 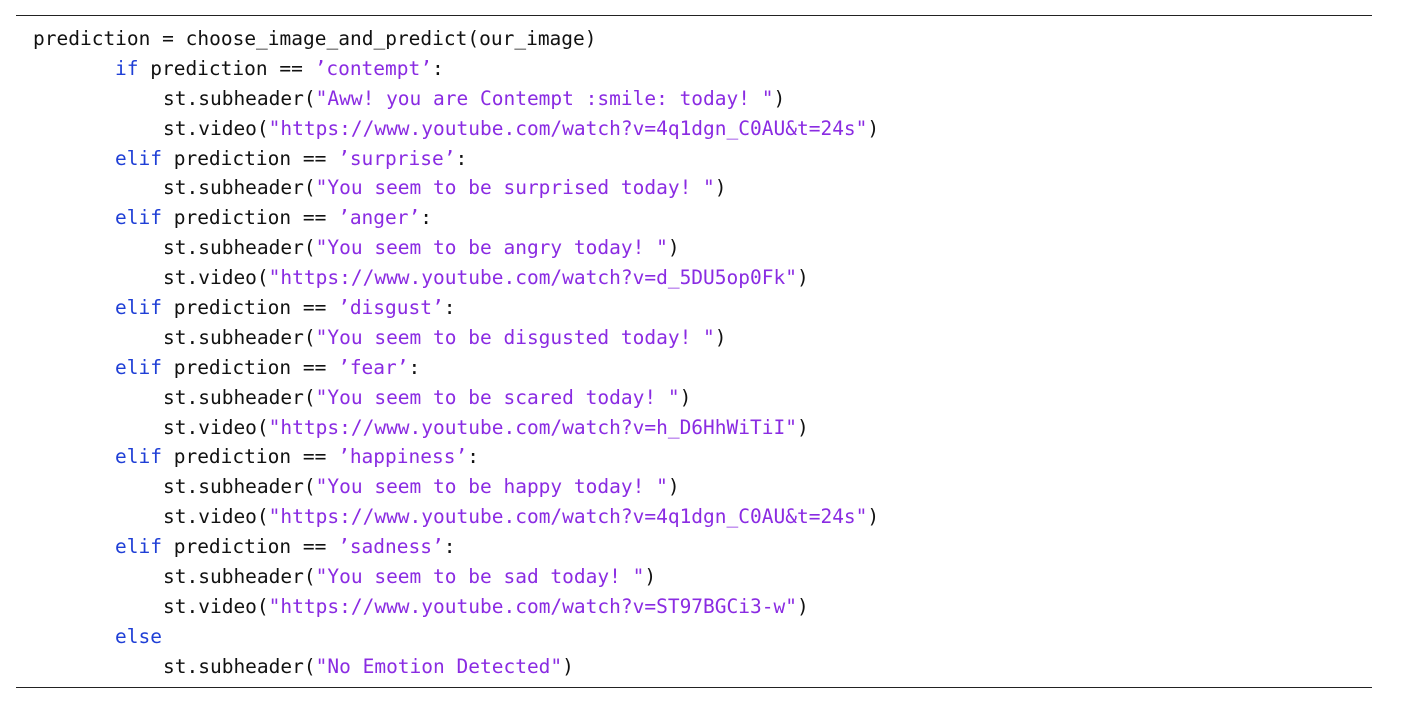 What do you see at coordinates (391, 547) in the screenshot?
I see `code-string: ’sadness’` at bounding box center [391, 547].